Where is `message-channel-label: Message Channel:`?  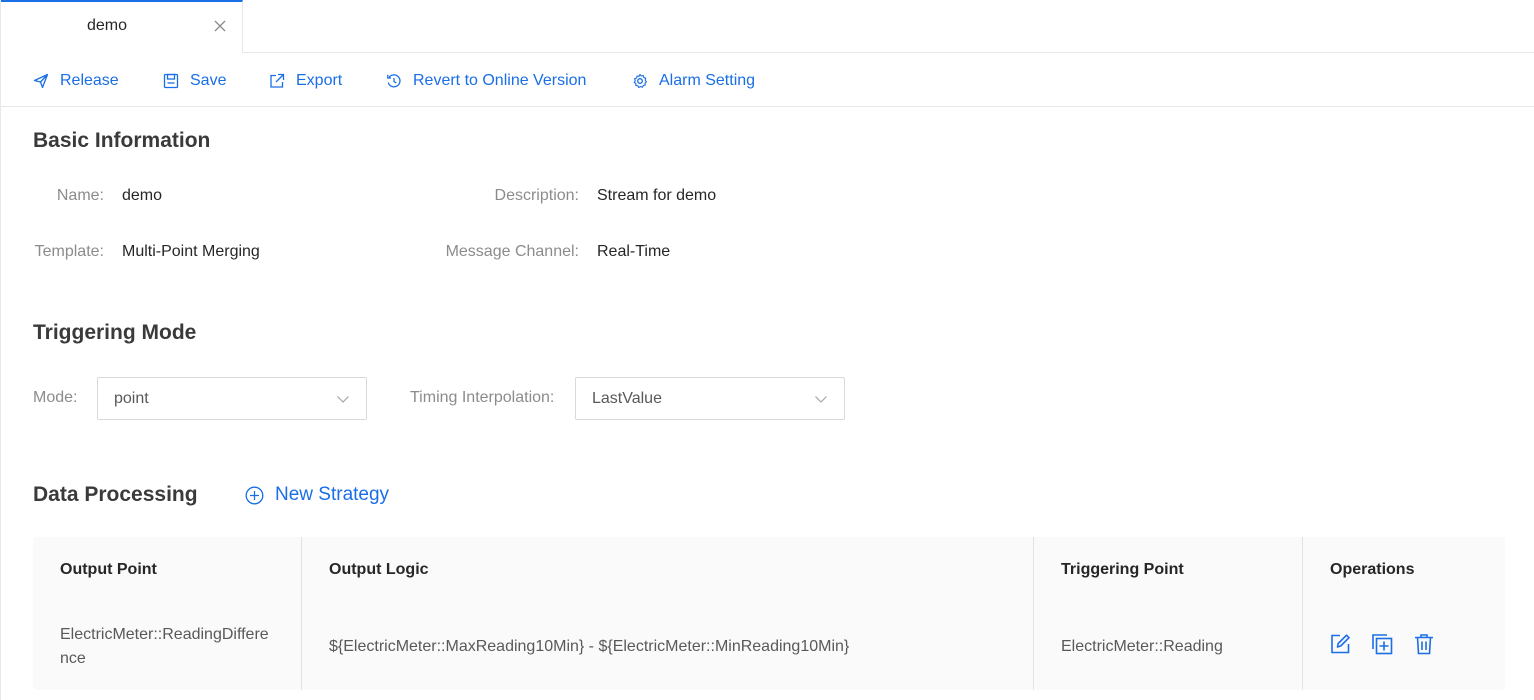 message-channel-label: Message Channel: is located at coordinates (512, 251).